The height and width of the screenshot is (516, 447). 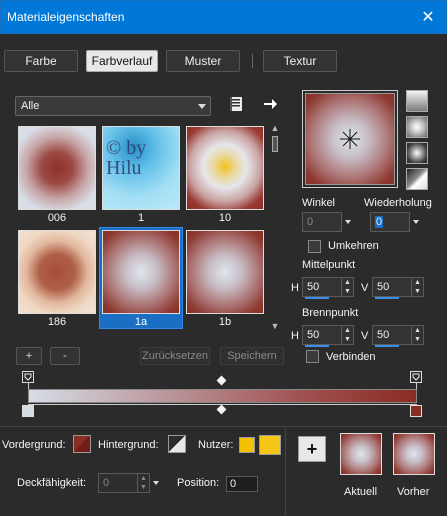 I want to click on opacity-spinner: 0 ▲ ▼, so click(x=128, y=483).